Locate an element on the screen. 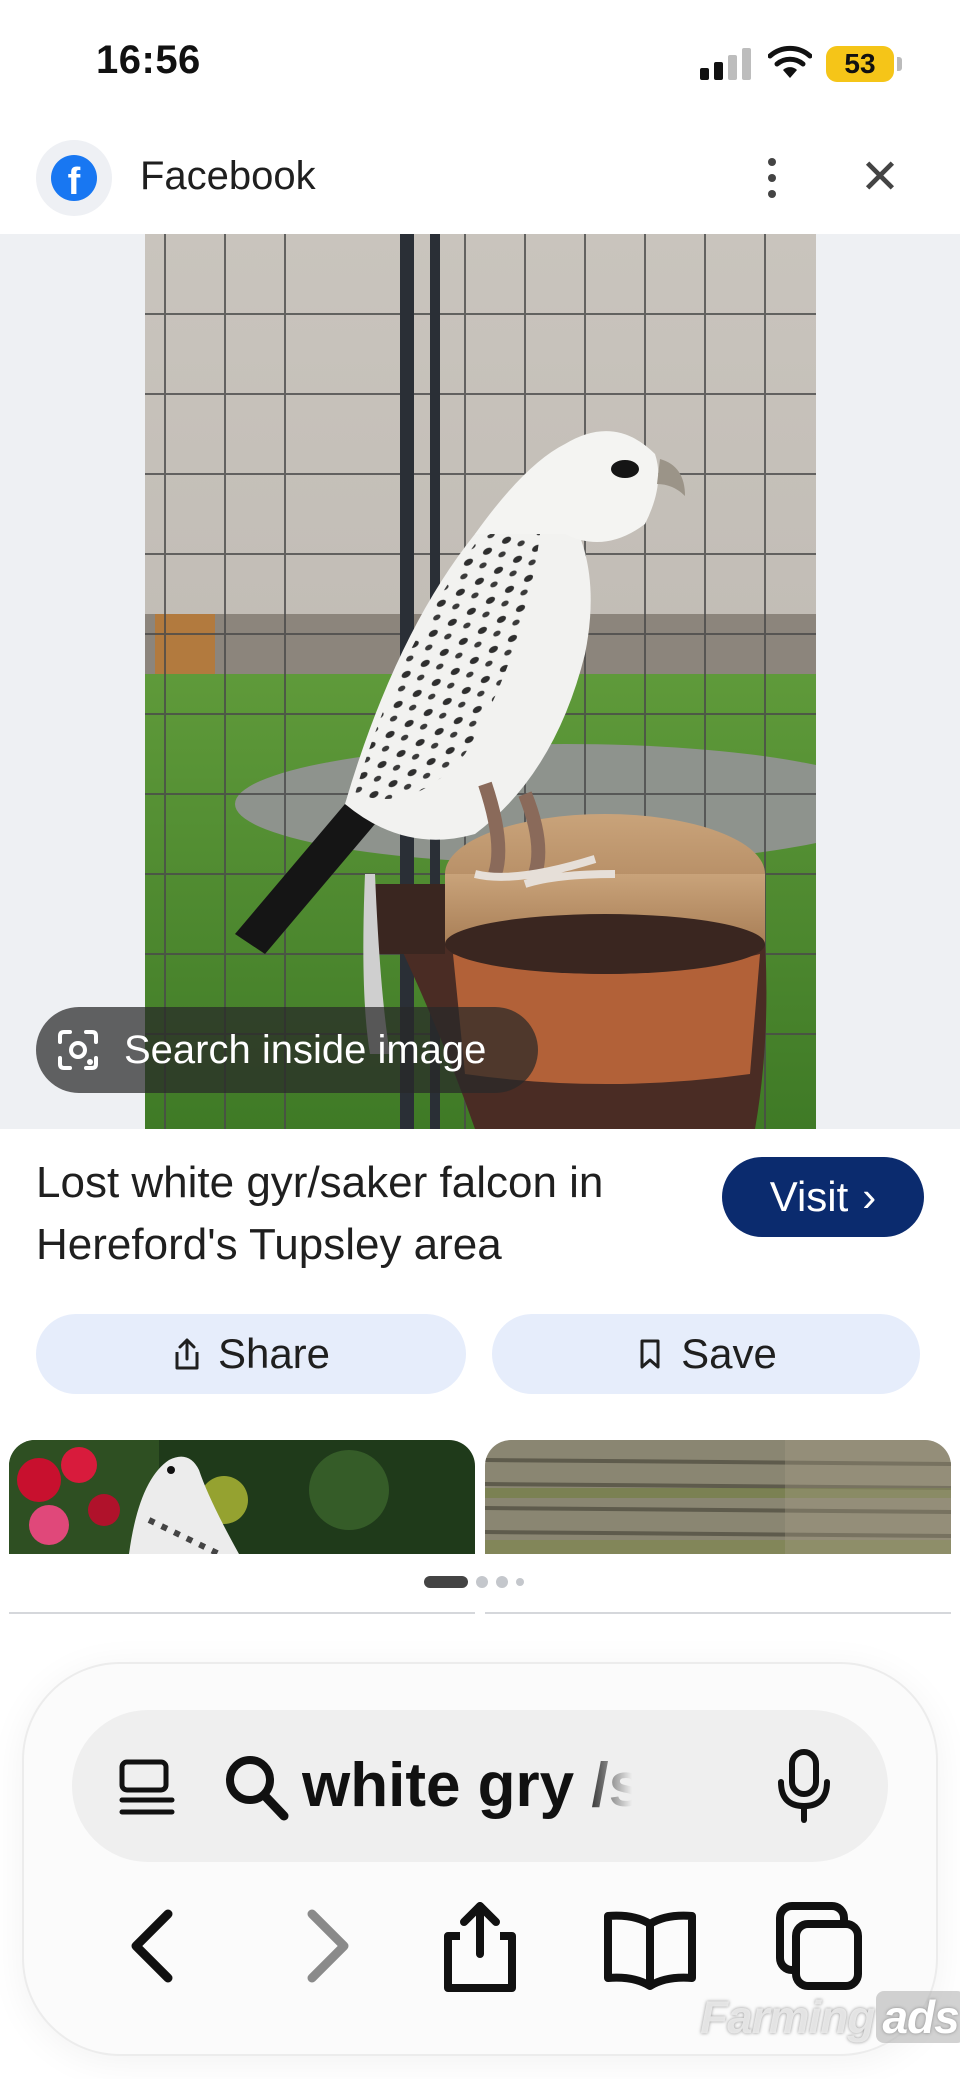 The image size is (960, 2079). related-image-stone-wall is located at coordinates (718, 1497).